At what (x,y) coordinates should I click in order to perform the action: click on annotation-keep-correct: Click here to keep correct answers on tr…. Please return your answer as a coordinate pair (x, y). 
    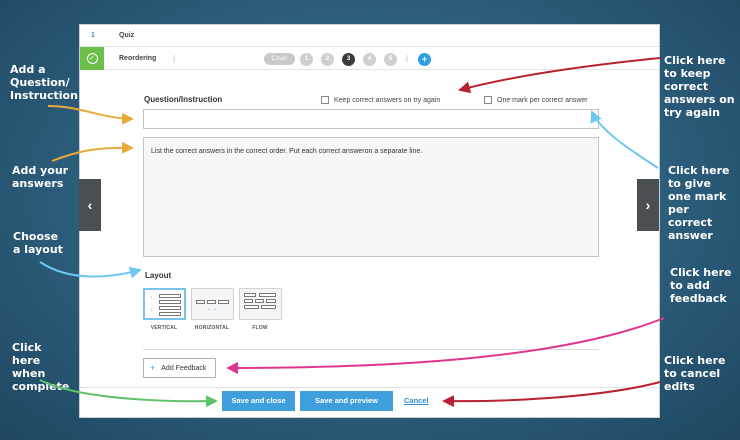
    Looking at the image, I should click on (699, 86).